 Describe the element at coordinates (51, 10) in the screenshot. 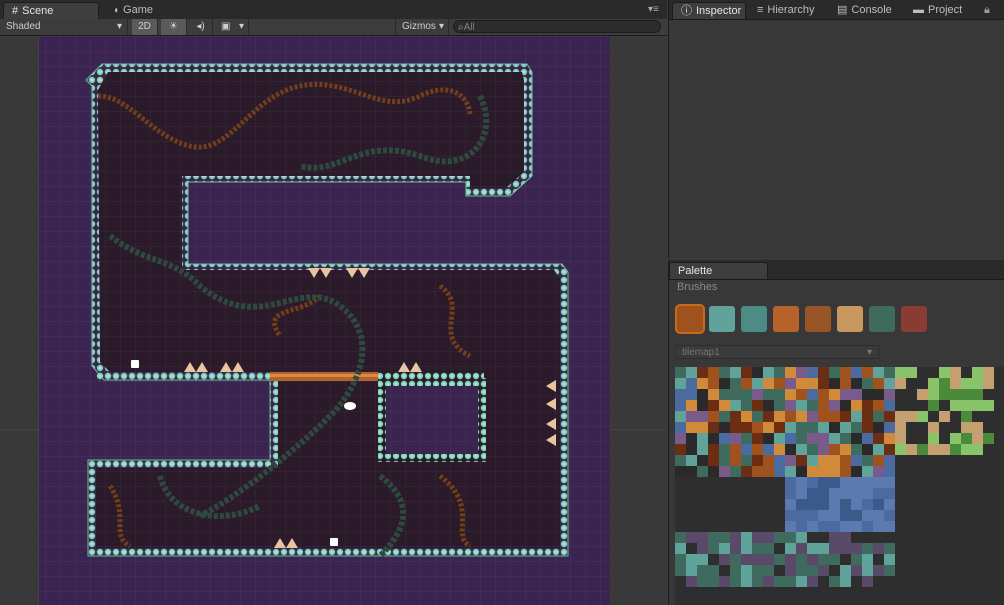

I see `tab-scene: # Scene` at that location.